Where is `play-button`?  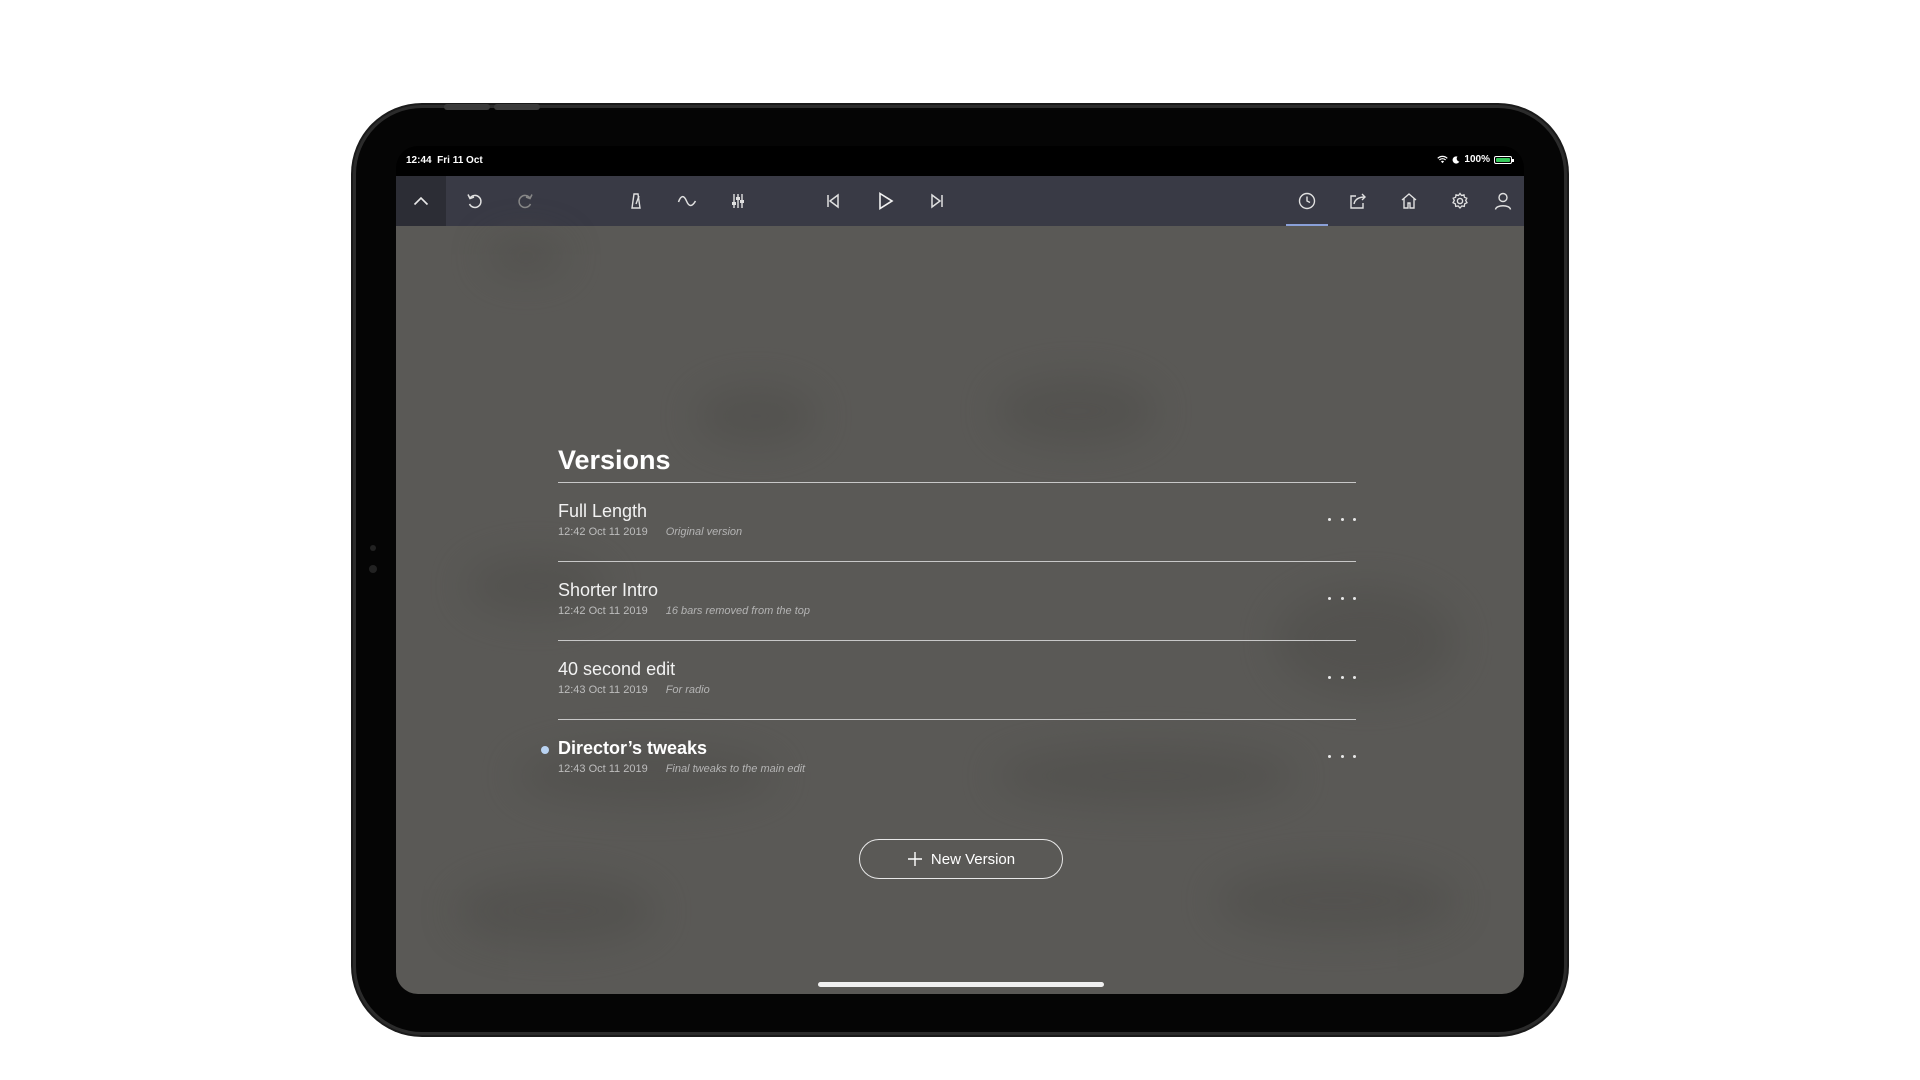
play-button is located at coordinates (885, 201).